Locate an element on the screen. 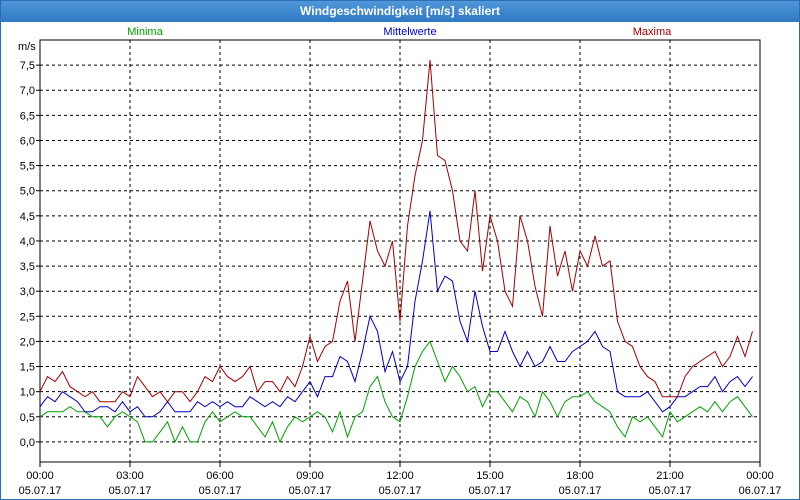  y-tick-label: 2,5 is located at coordinates (27, 317).